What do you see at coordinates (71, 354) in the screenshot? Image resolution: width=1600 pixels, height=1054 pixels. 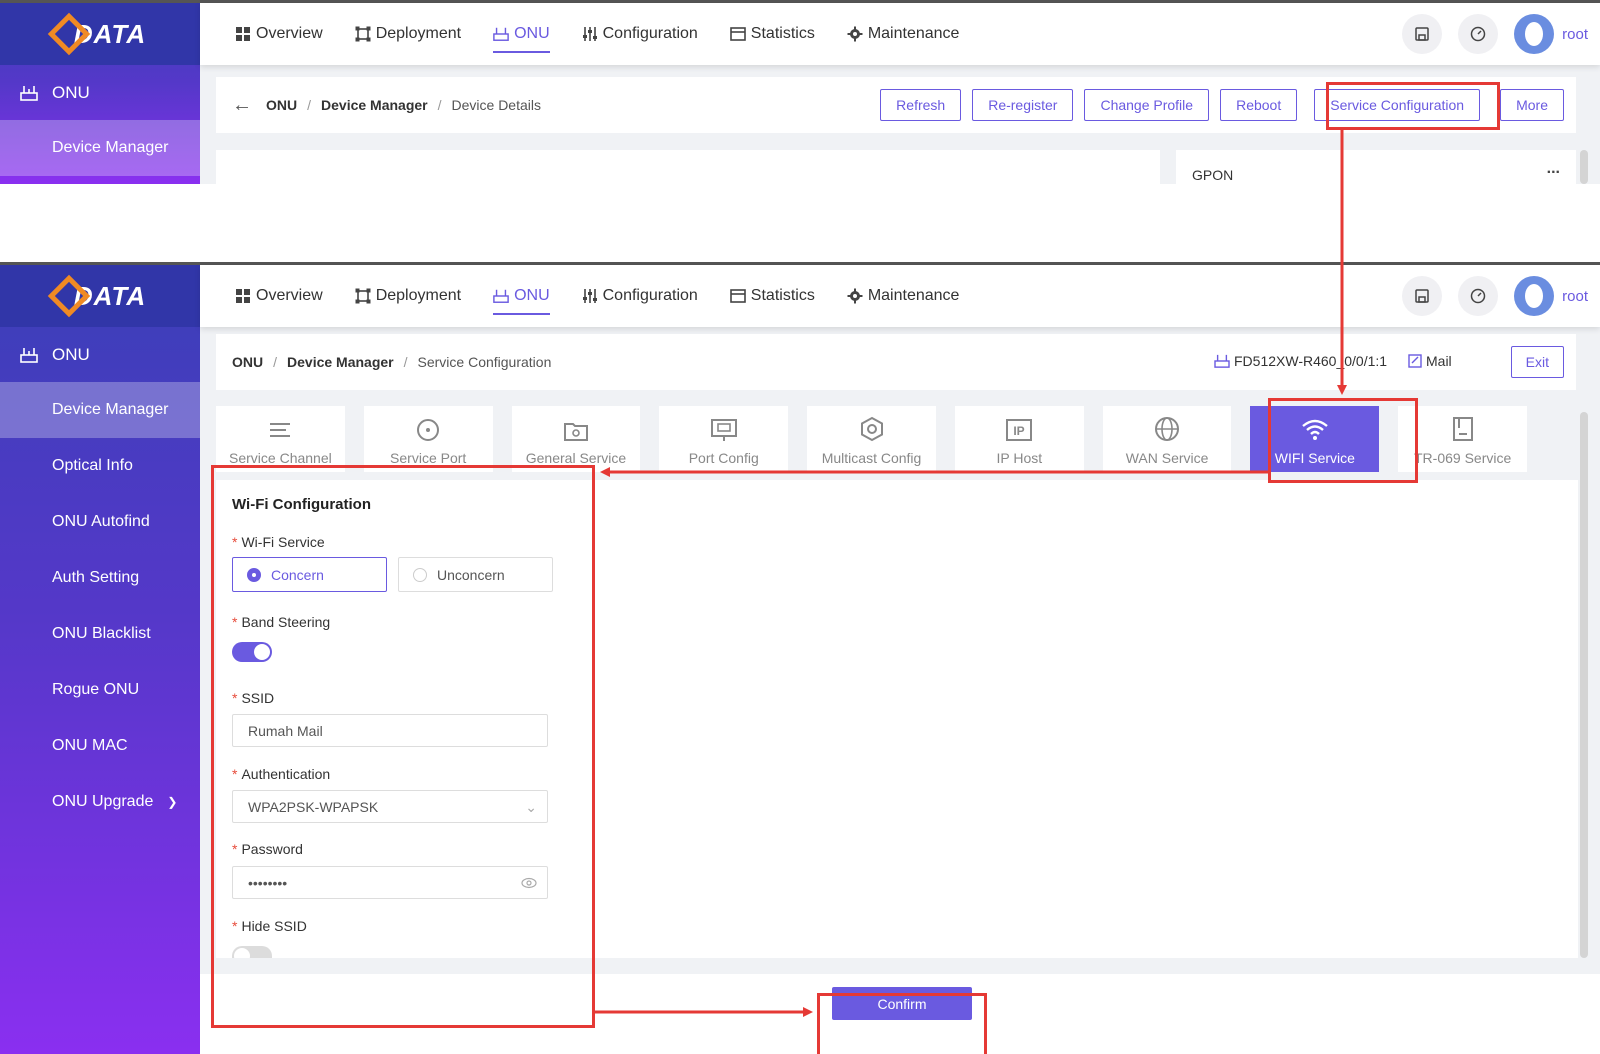 I see `sidebar-section-label: ONU` at bounding box center [71, 354].